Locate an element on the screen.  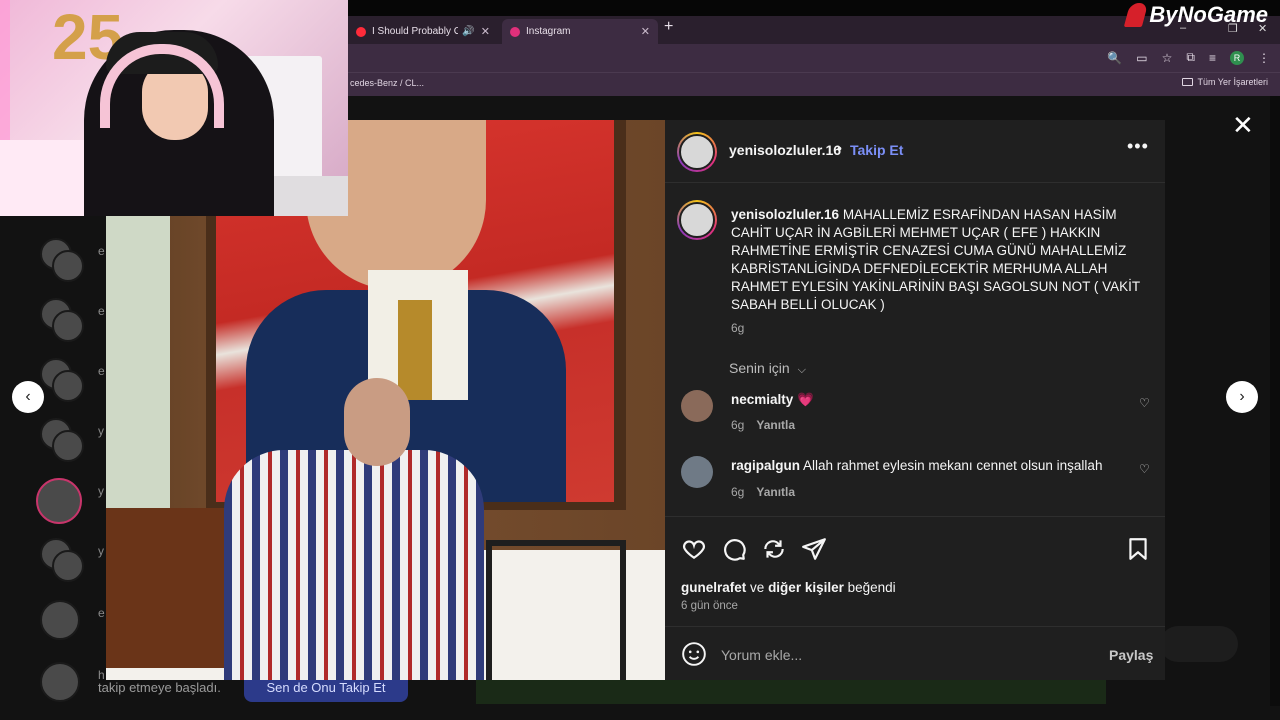
chevron-down-icon: ⌵ is located at coordinates (801, 370).